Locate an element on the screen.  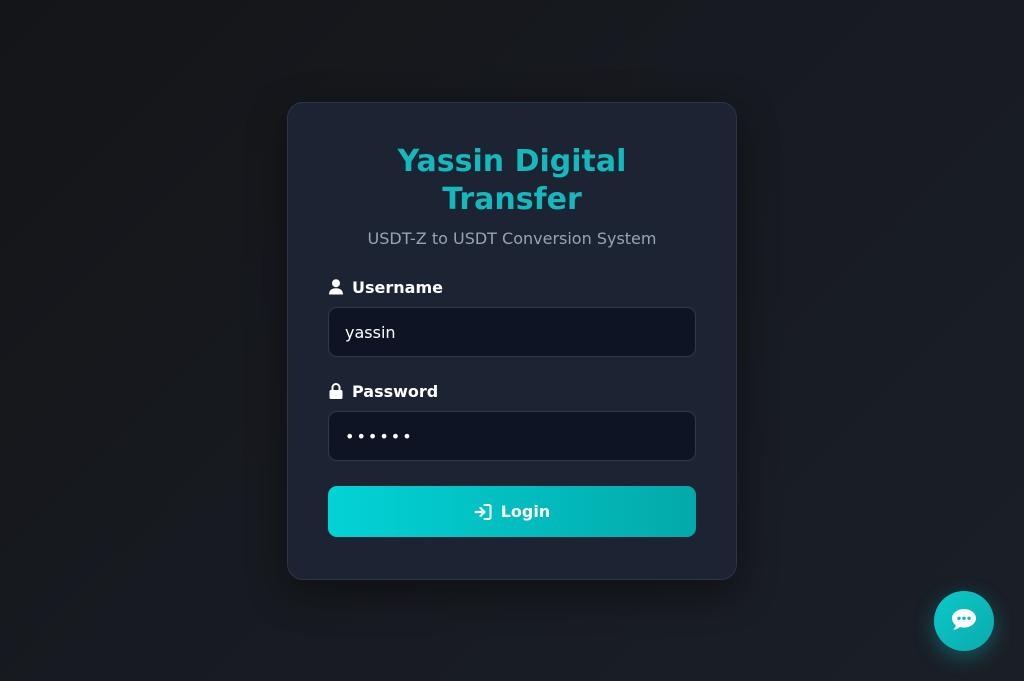
chat-bubble-icon is located at coordinates (964, 621).